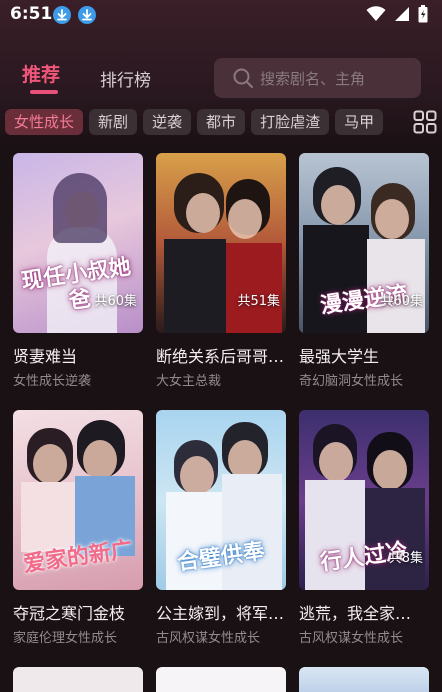 This screenshot has height=692, width=442. Describe the element at coordinates (364, 243) in the screenshot. I see `drama-poster: 漫漫逆流 共60集` at that location.